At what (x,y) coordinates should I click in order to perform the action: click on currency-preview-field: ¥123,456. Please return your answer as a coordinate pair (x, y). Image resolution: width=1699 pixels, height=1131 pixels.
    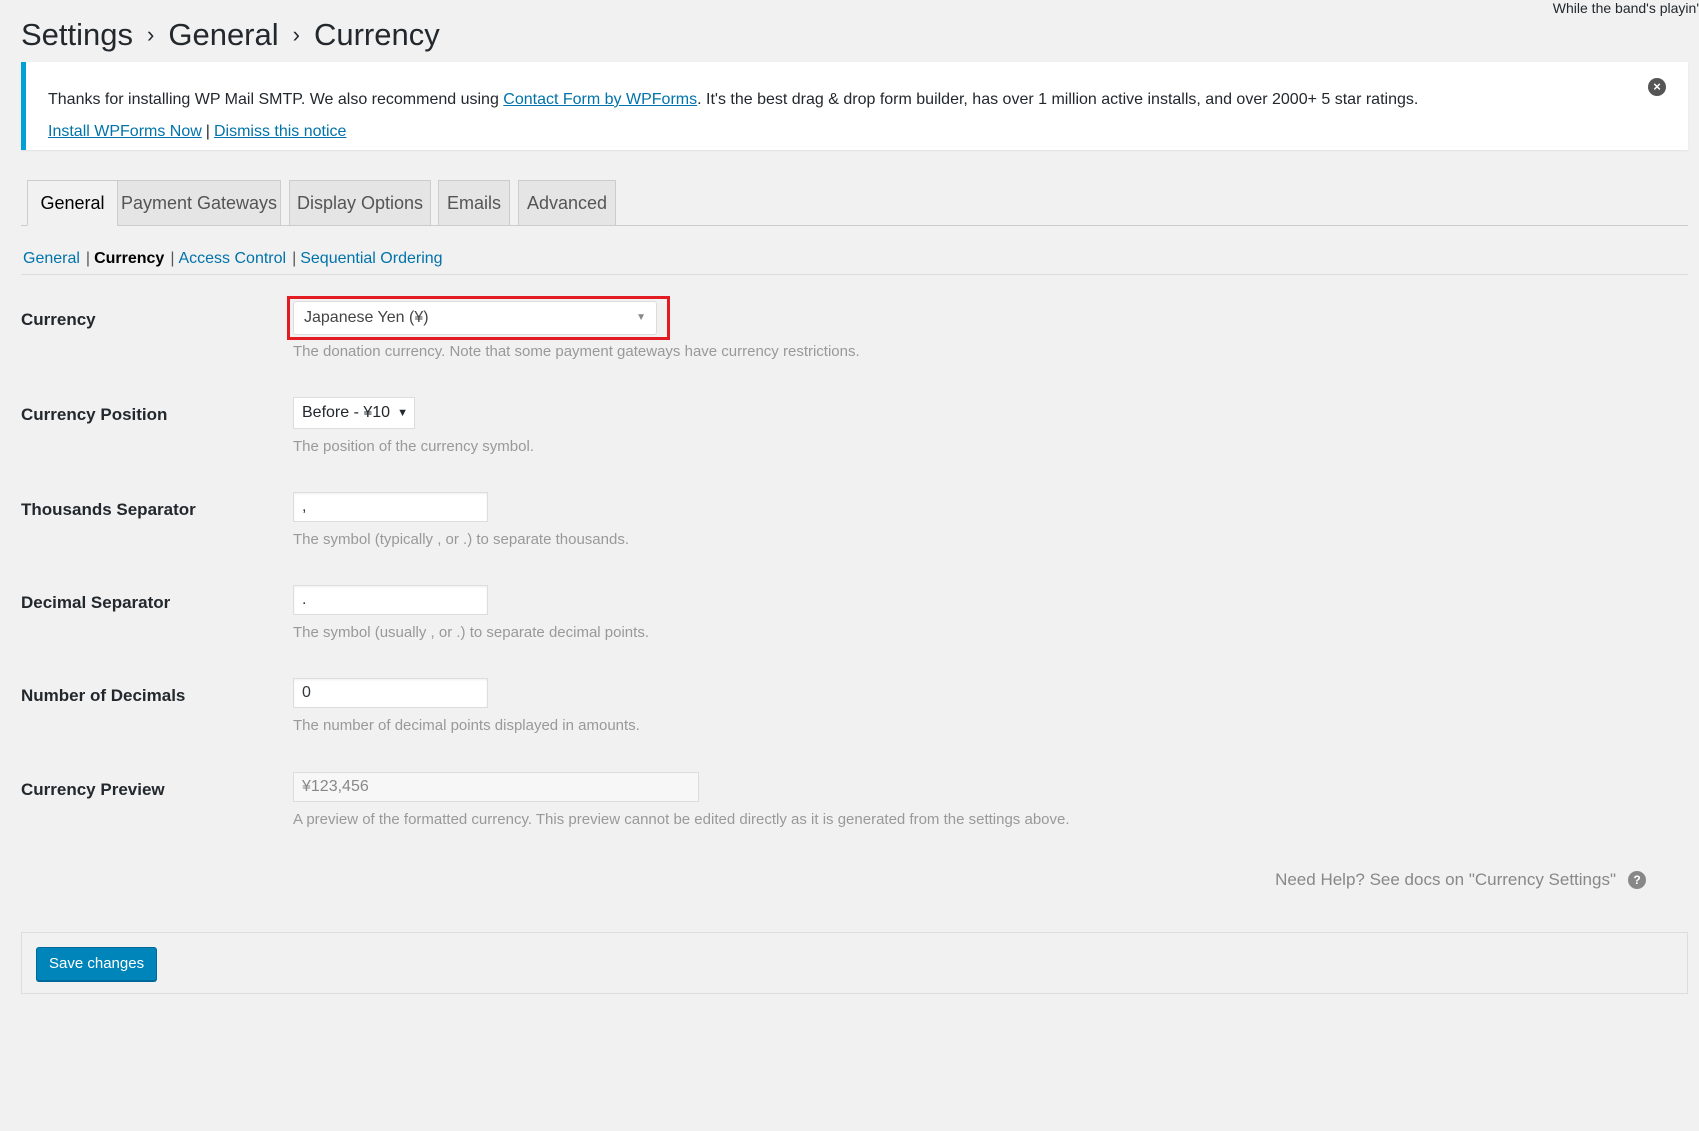
    Looking at the image, I should click on (496, 787).